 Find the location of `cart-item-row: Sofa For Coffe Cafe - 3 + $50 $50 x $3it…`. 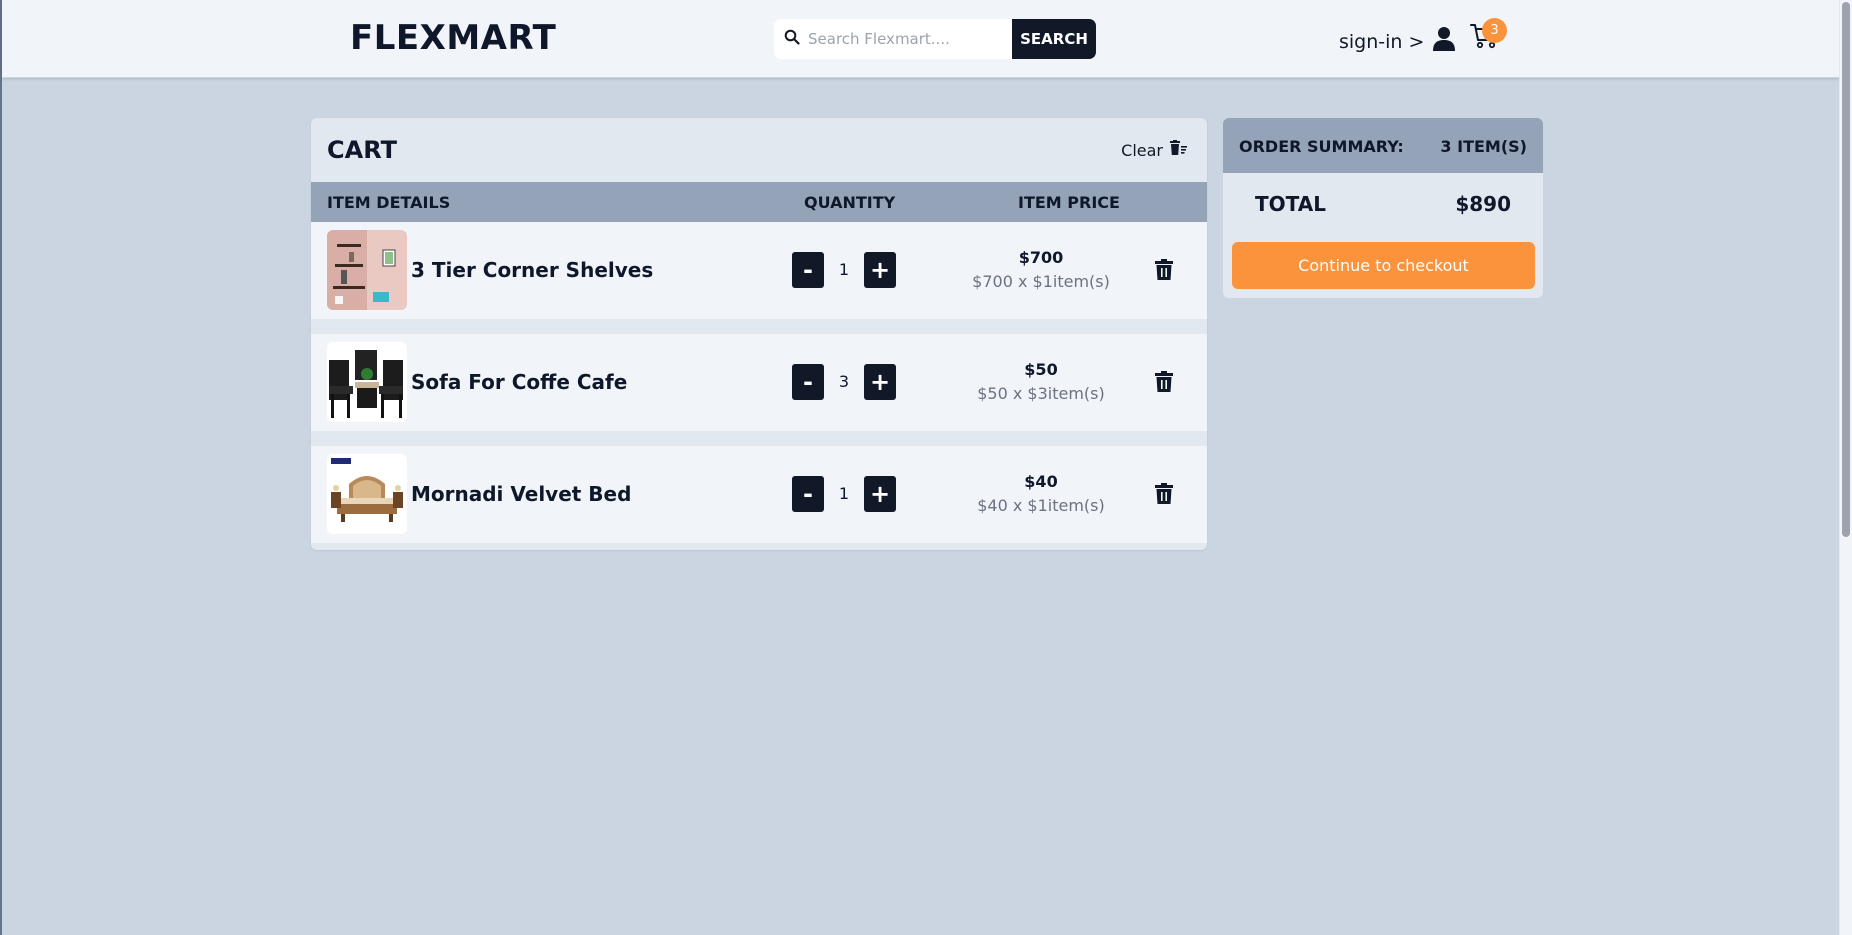

cart-item-row: Sofa For Coffe Cafe - 3 + $50 $50 x $3it… is located at coordinates (759, 382).